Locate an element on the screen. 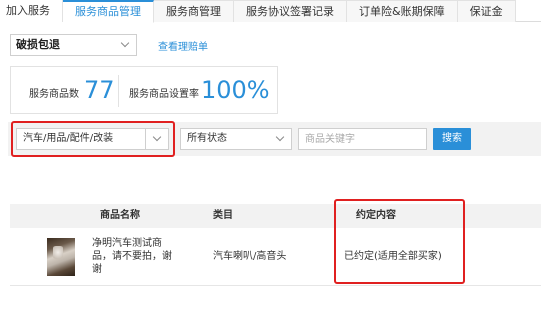  highlight-box-category is located at coordinates (93, 139).